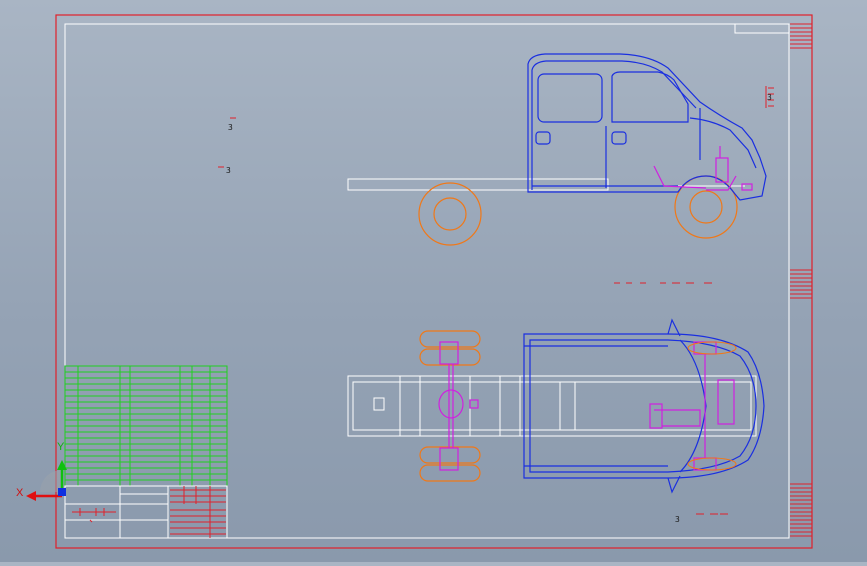 Image resolution: width=867 pixels, height=566 pixels. Describe the element at coordinates (647, 127) in the screenshot. I see `side-cab-body` at that location.